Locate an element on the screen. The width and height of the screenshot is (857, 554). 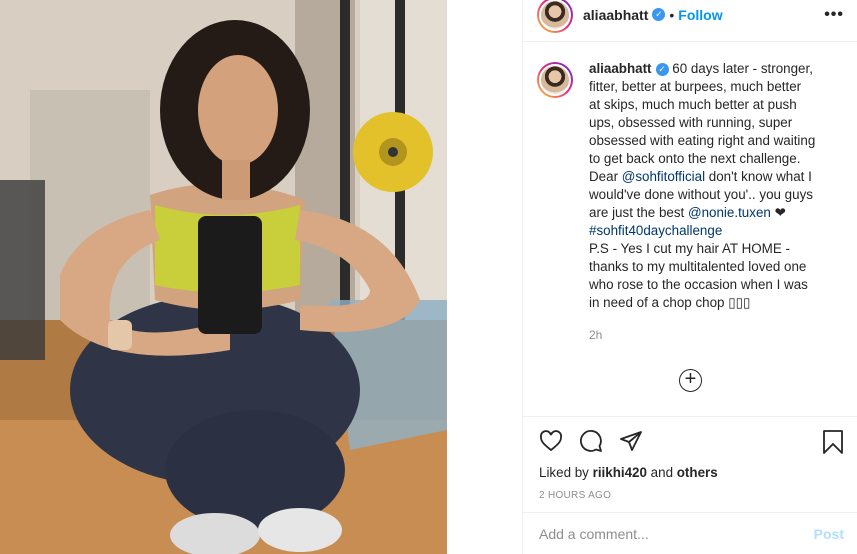
comment-input is located at coordinates (676, 534).